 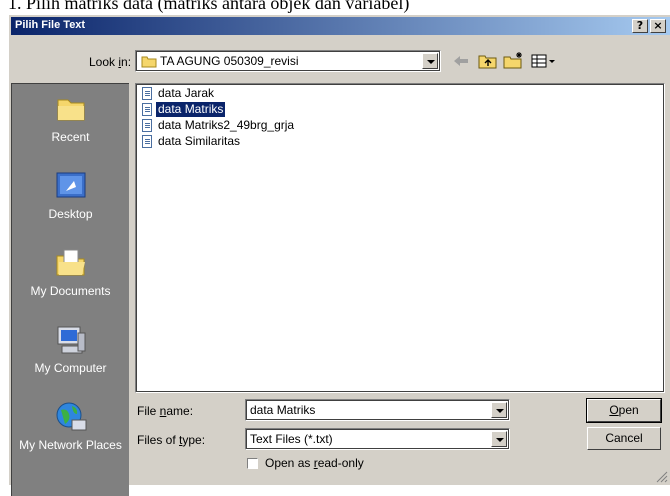 What do you see at coordinates (71, 186) in the screenshot?
I see `desktop-icon` at bounding box center [71, 186].